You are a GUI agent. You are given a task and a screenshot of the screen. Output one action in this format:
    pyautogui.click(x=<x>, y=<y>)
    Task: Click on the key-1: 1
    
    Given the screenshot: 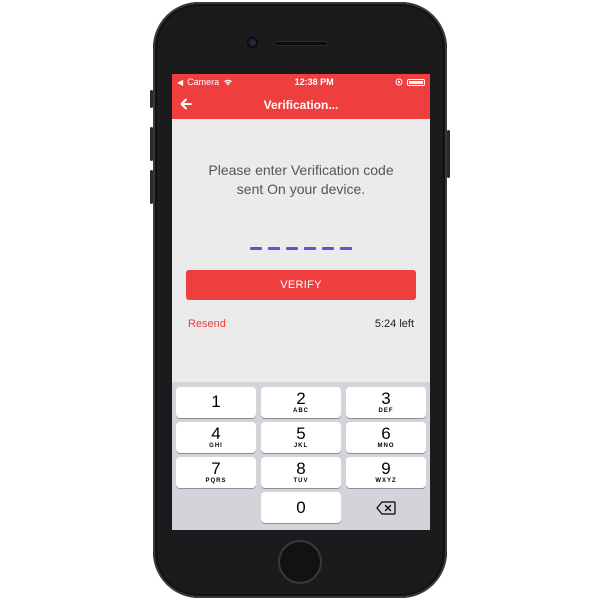 What is the action you would take?
    pyautogui.click(x=216, y=402)
    